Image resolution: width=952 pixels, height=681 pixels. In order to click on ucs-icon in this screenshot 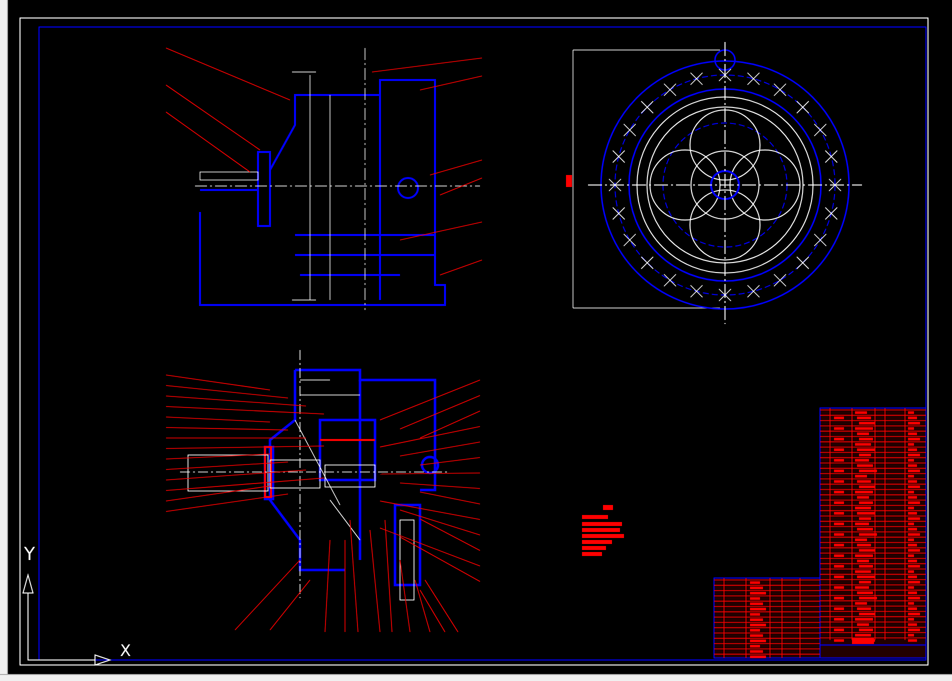, I will do `click(67, 619)`.